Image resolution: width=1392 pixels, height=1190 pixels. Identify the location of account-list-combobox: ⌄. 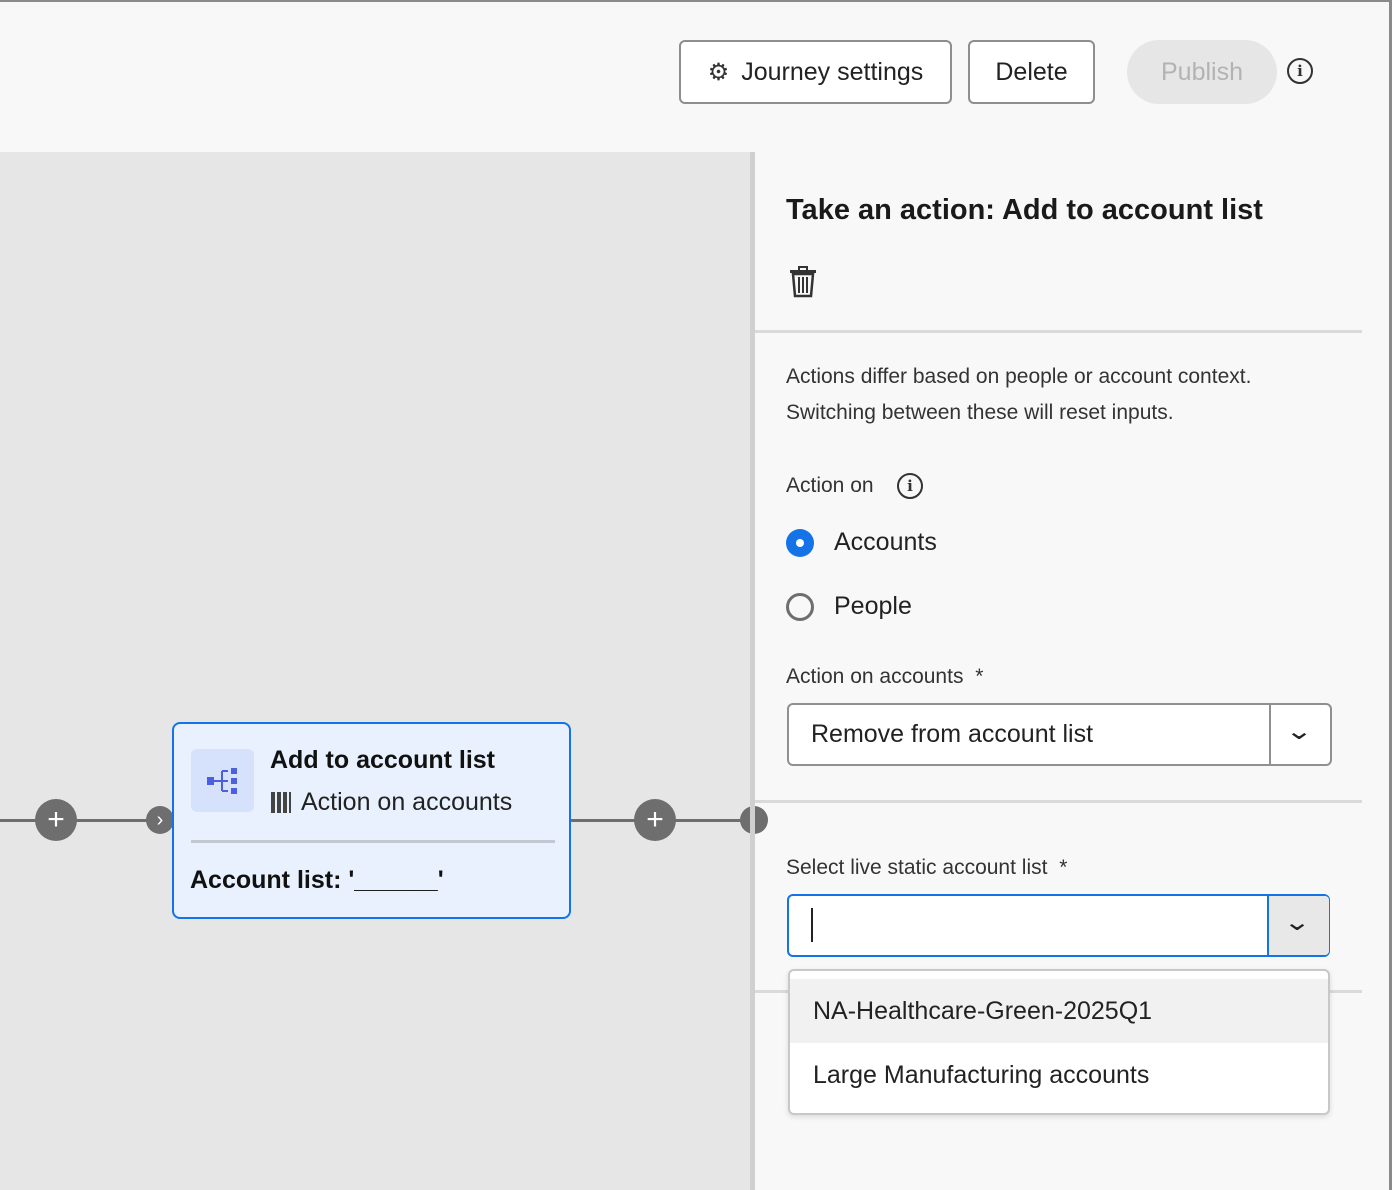
(1058, 925).